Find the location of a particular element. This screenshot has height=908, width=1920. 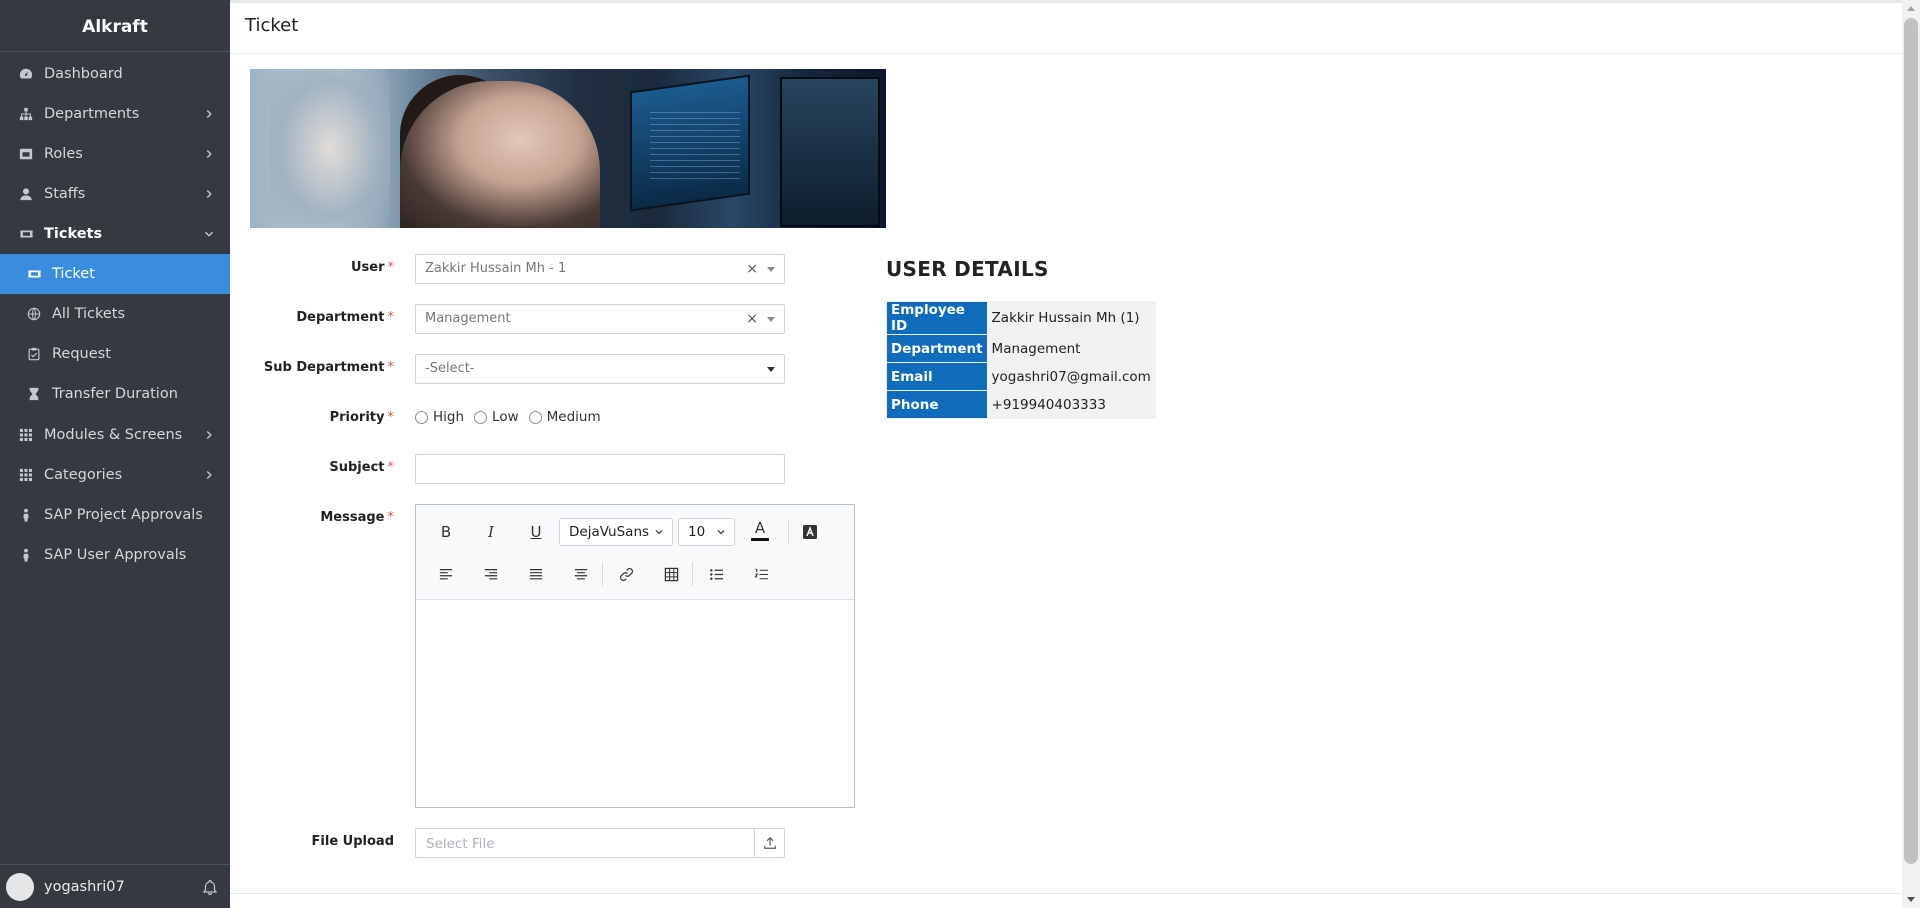

scrollbar is located at coordinates (1911, 454).